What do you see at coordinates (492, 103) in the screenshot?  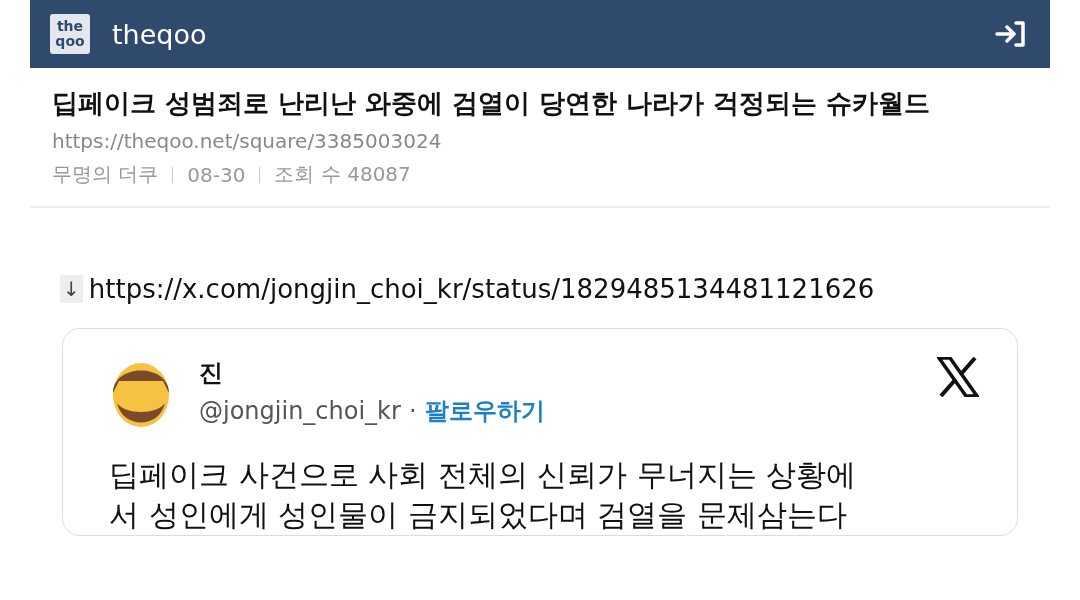 I see `post-title: 딥페이크 성범죄로 난리난 와중에 검열이 당연한 나라가 걱정되는 슈카월드` at bounding box center [492, 103].